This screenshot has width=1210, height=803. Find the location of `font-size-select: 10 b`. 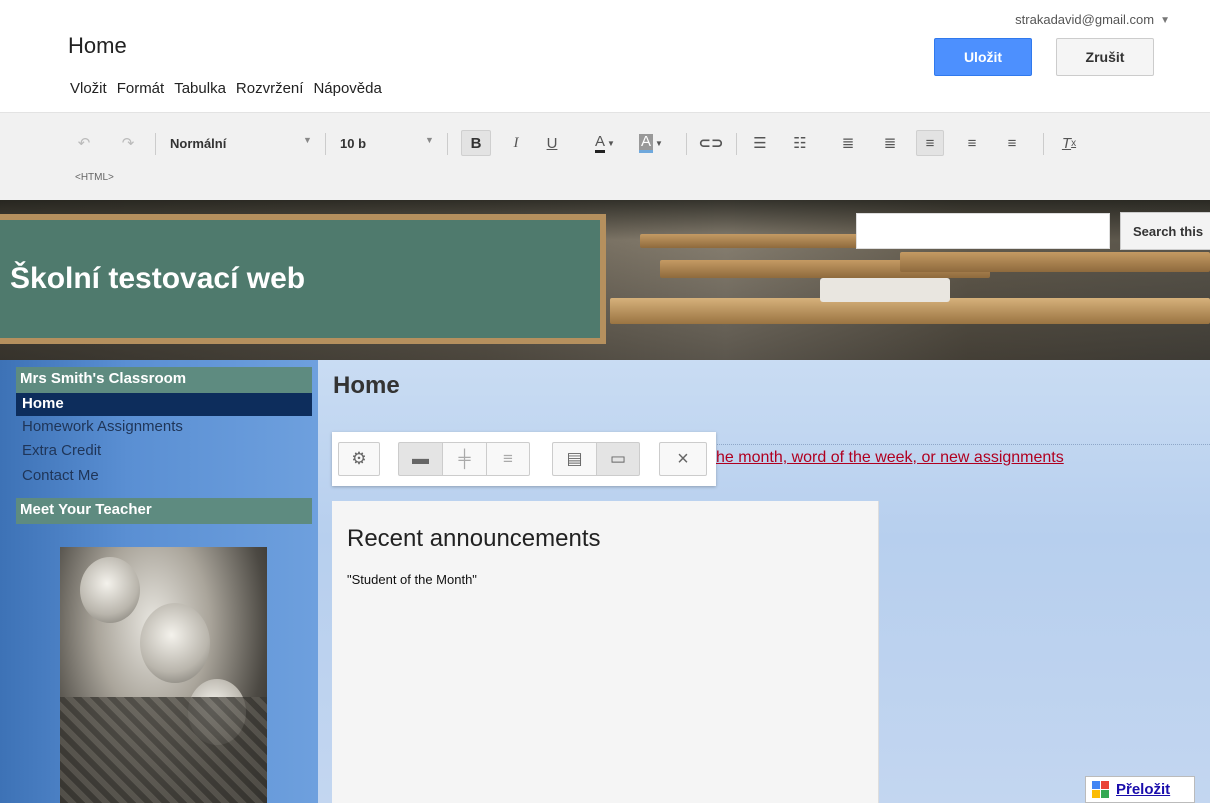

font-size-select: 10 b is located at coordinates (385, 143).